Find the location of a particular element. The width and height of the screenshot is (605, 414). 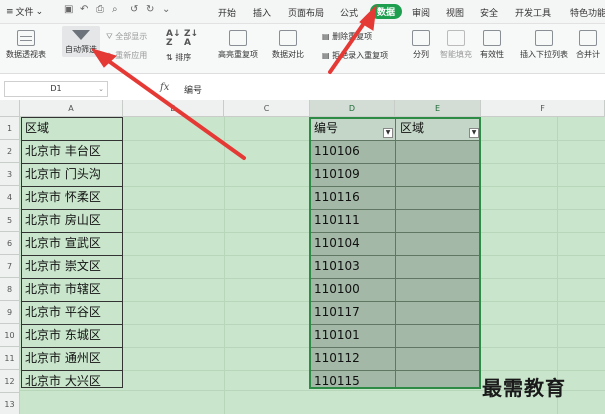

insert-dropdown-icon is located at coordinates (544, 38).